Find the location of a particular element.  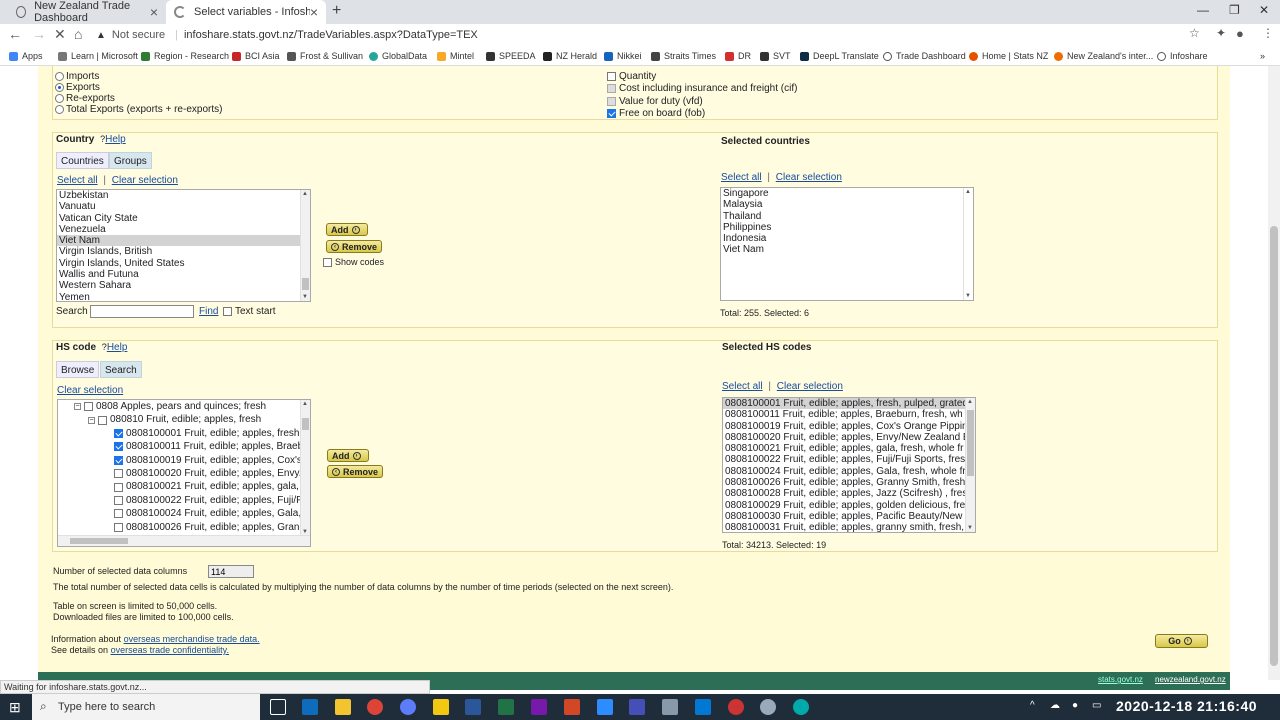

hs-help-link: Help is located at coordinates (117, 347).